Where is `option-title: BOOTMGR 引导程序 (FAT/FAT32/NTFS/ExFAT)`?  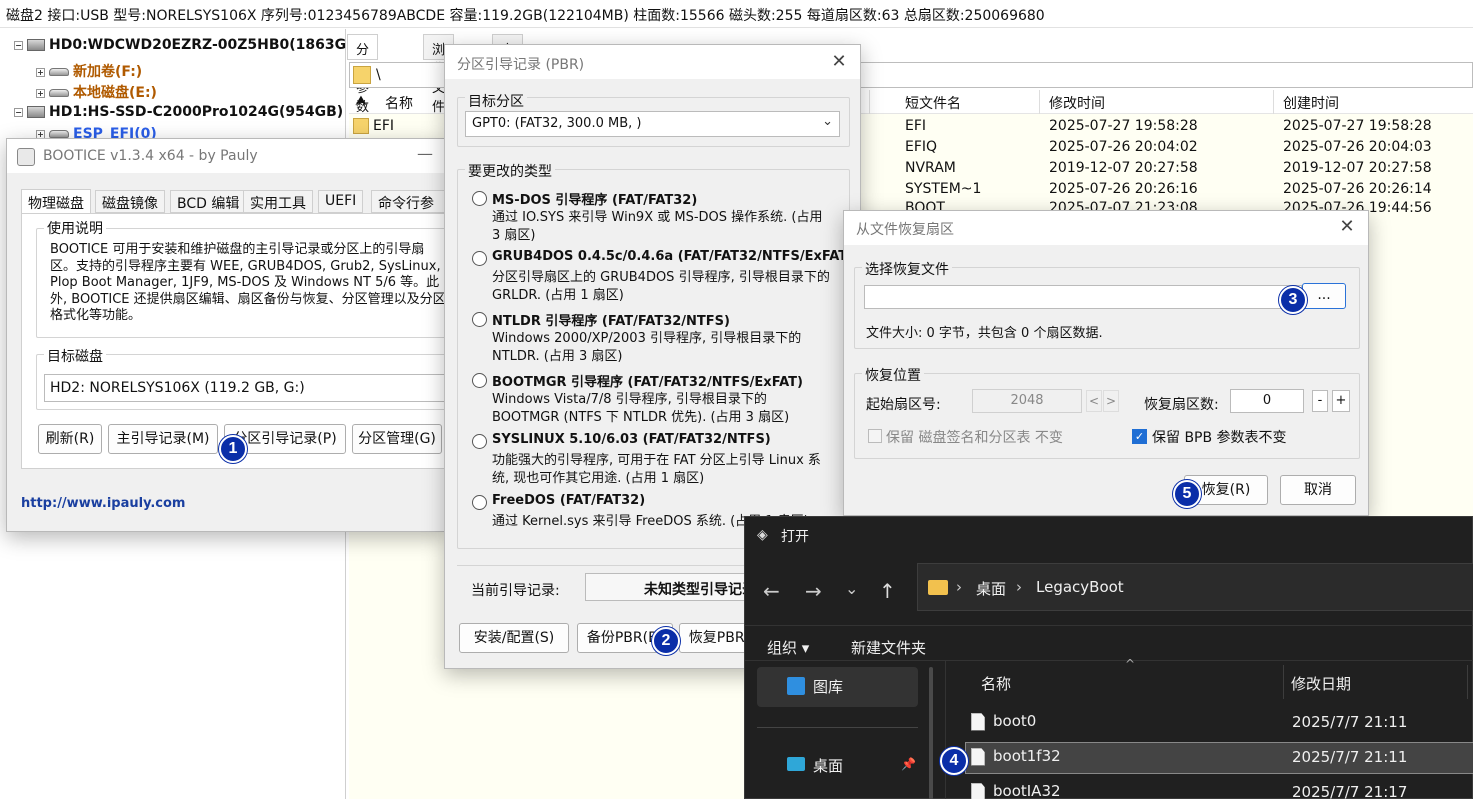
option-title: BOOTMGR 引导程序 (FAT/FAT32/NTFS/ExFAT) is located at coordinates (647, 380).